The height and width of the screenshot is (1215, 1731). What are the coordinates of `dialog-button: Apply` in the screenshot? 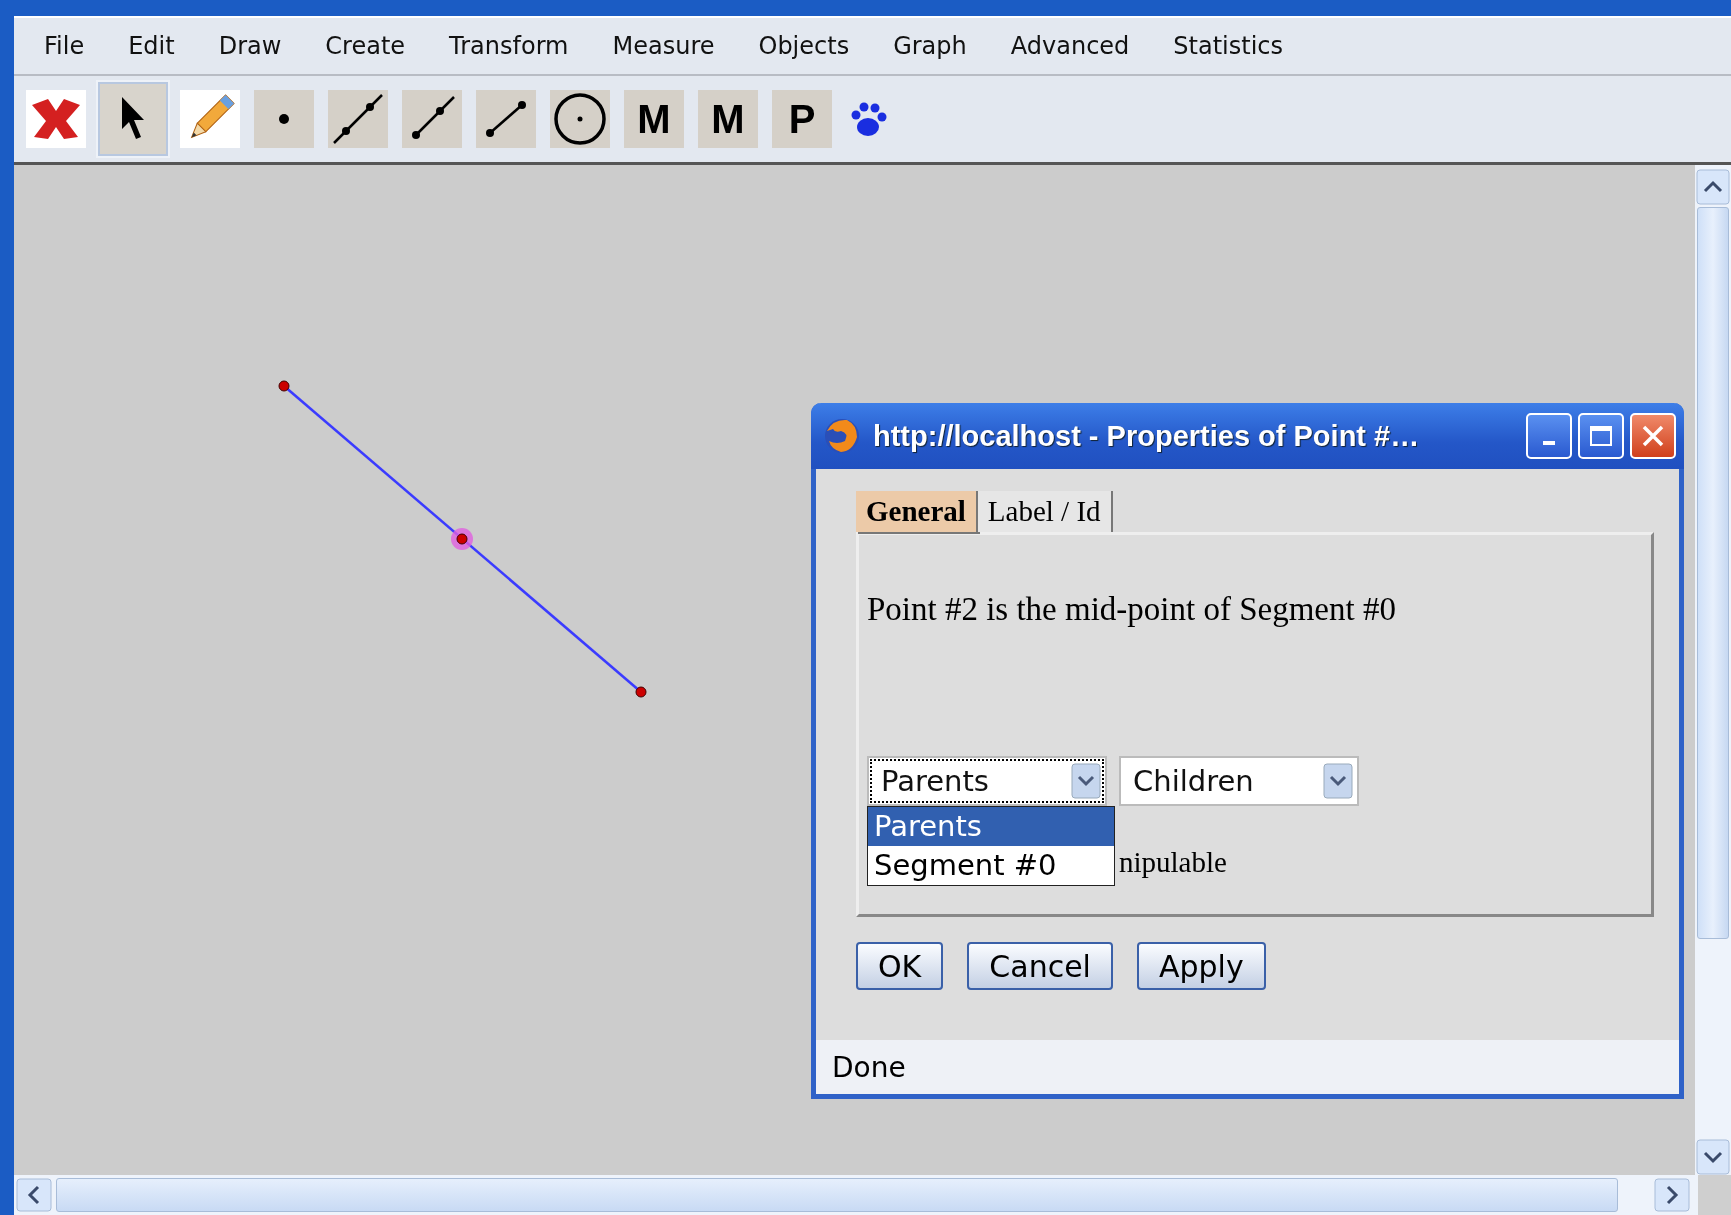 It's located at (1201, 966).